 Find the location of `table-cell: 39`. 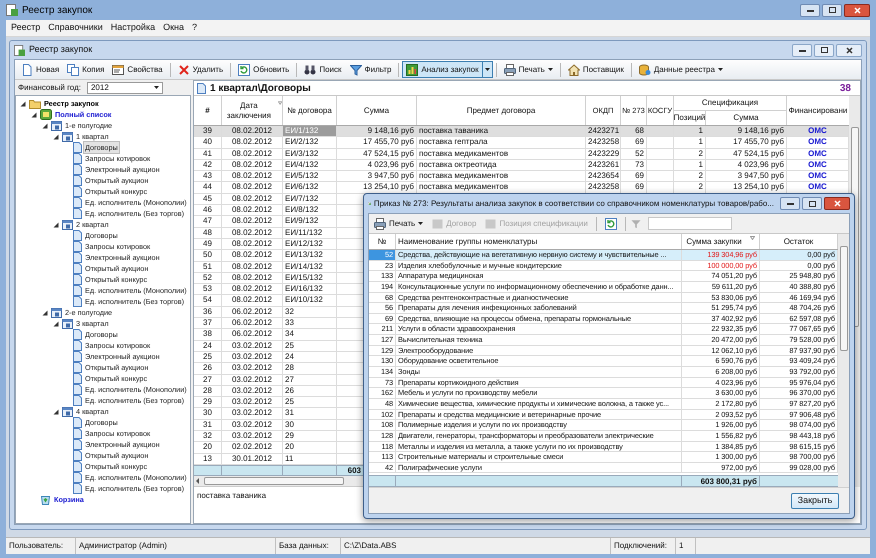

table-cell: 39 is located at coordinates (208, 131).